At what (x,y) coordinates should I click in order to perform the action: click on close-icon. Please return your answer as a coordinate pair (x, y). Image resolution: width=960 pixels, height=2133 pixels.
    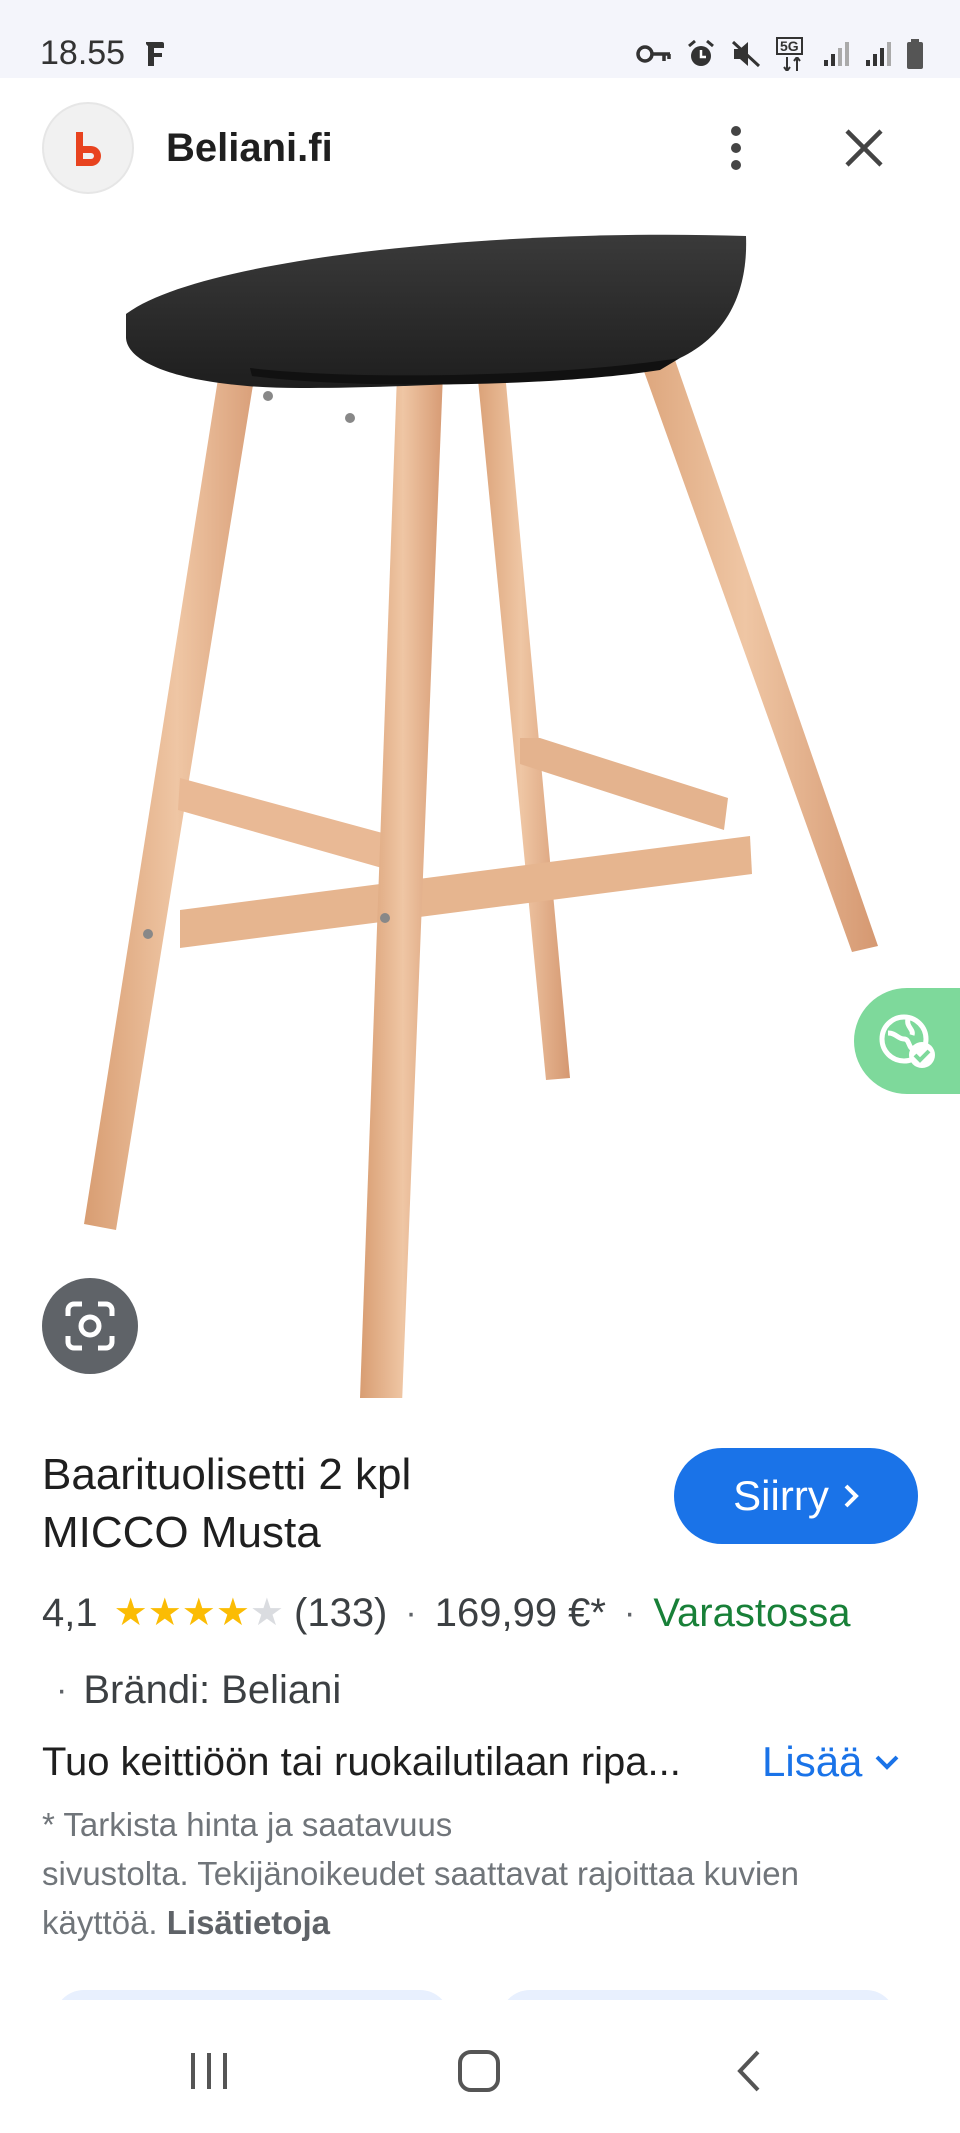
    Looking at the image, I should click on (864, 148).